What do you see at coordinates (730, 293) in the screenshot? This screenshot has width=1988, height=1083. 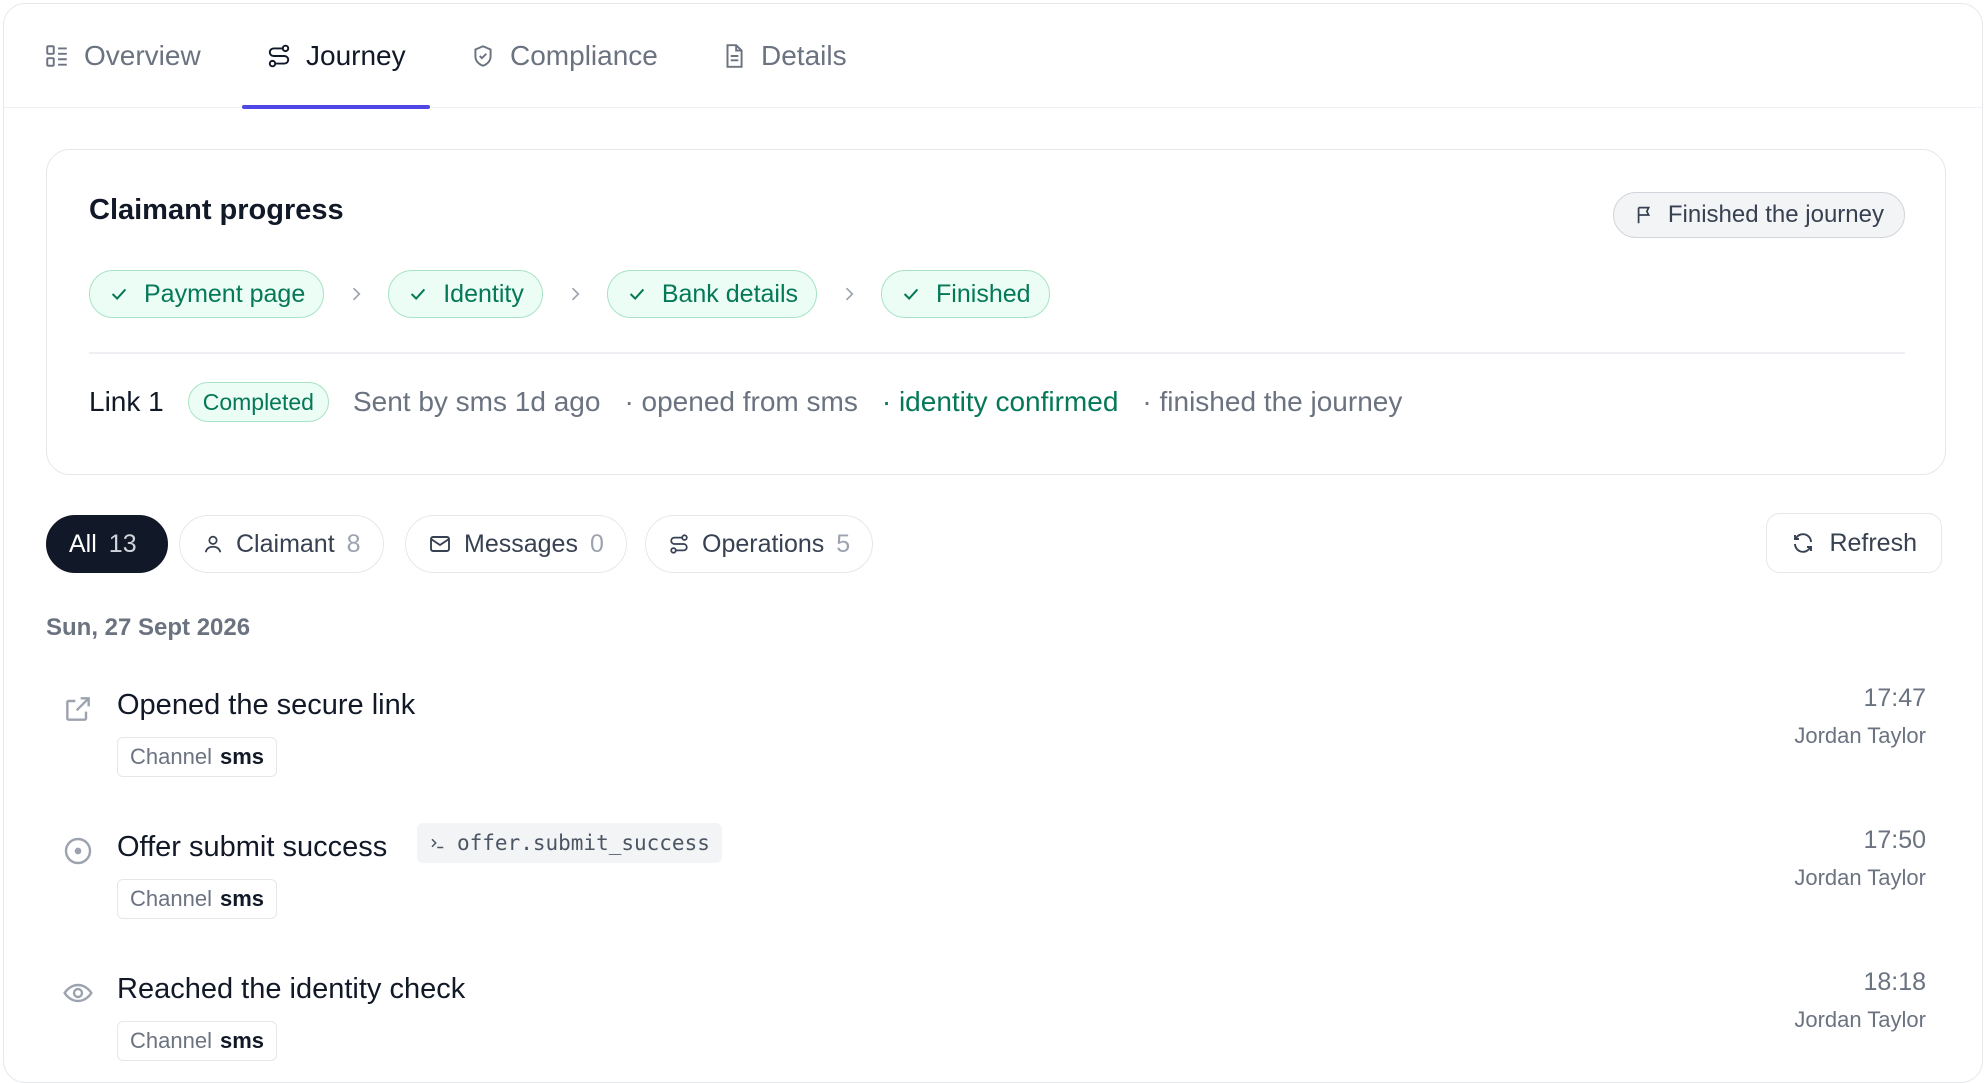 I see `step-label: Bank details` at bounding box center [730, 293].